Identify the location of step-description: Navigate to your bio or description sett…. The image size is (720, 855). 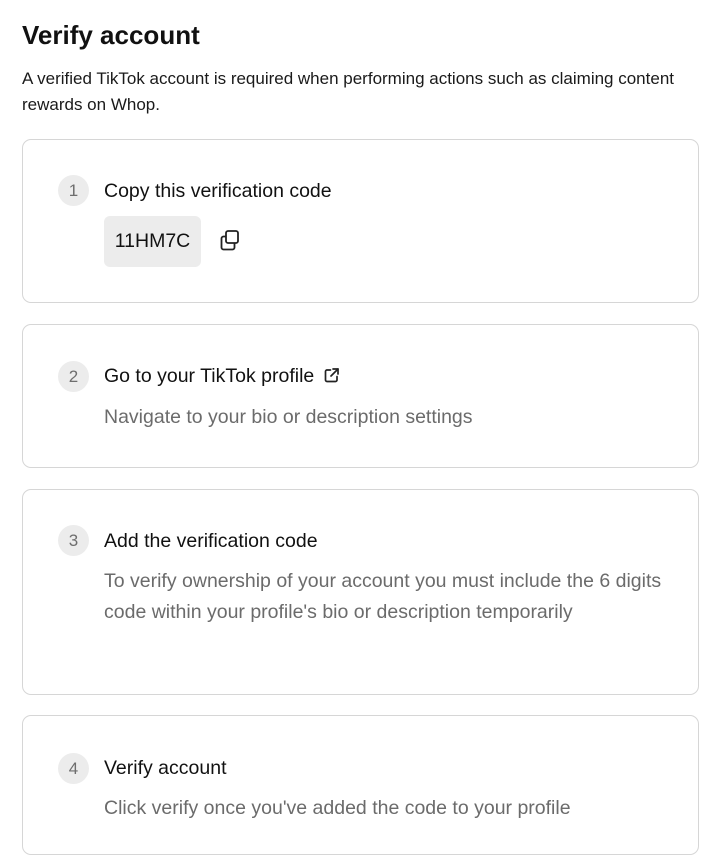
(288, 417).